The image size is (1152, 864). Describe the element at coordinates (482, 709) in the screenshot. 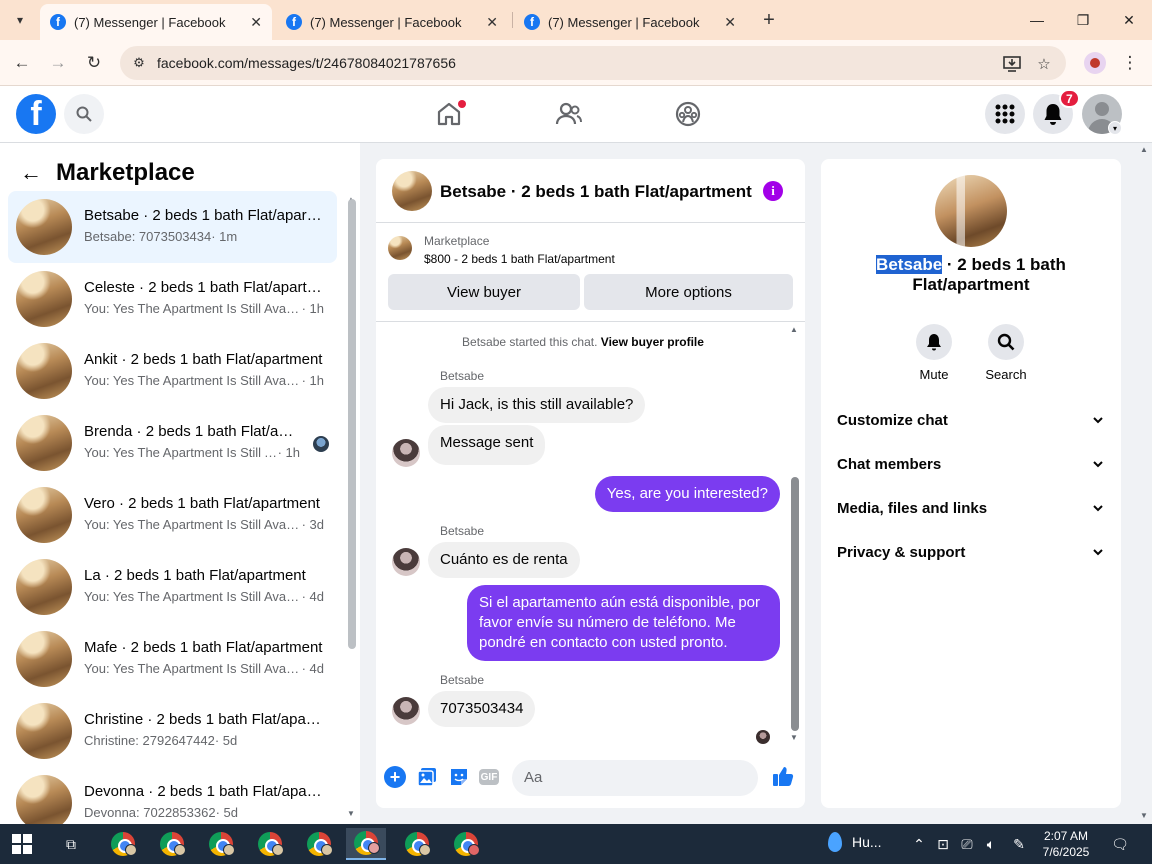

I see `message-bubble-incoming: 7073503434` at that location.